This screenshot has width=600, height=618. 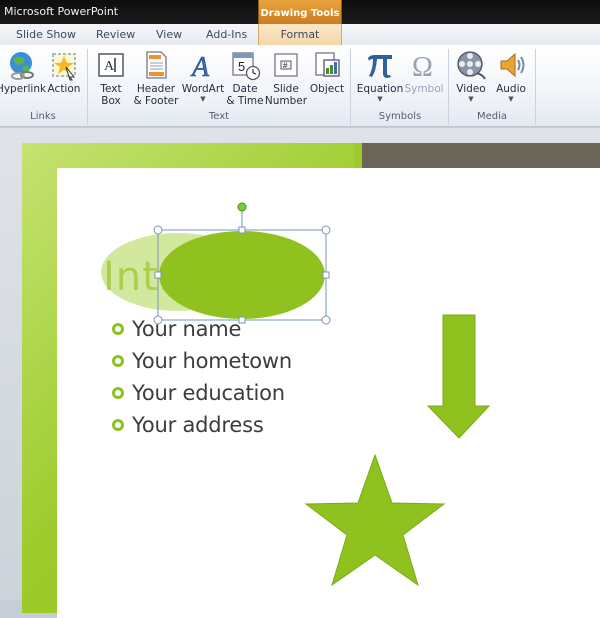 What do you see at coordinates (242, 207) in the screenshot?
I see `rotation-handle` at bounding box center [242, 207].